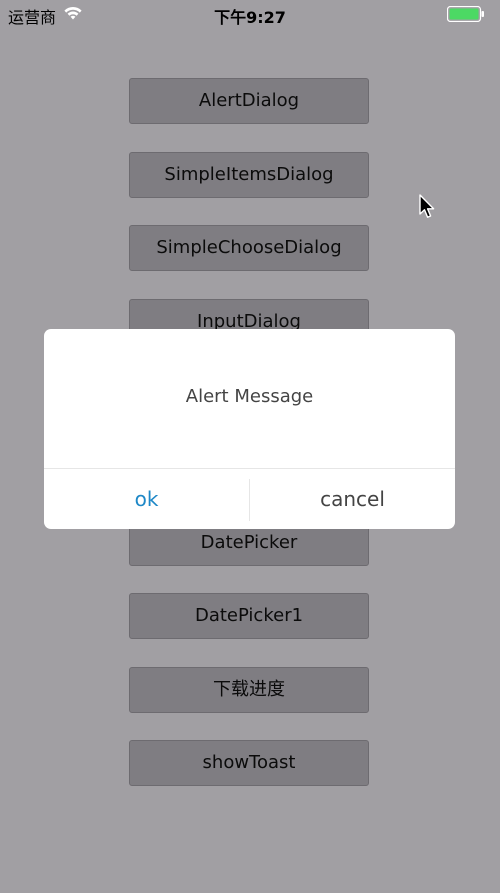 The image size is (500, 893). I want to click on ok-button: ok, so click(146, 499).